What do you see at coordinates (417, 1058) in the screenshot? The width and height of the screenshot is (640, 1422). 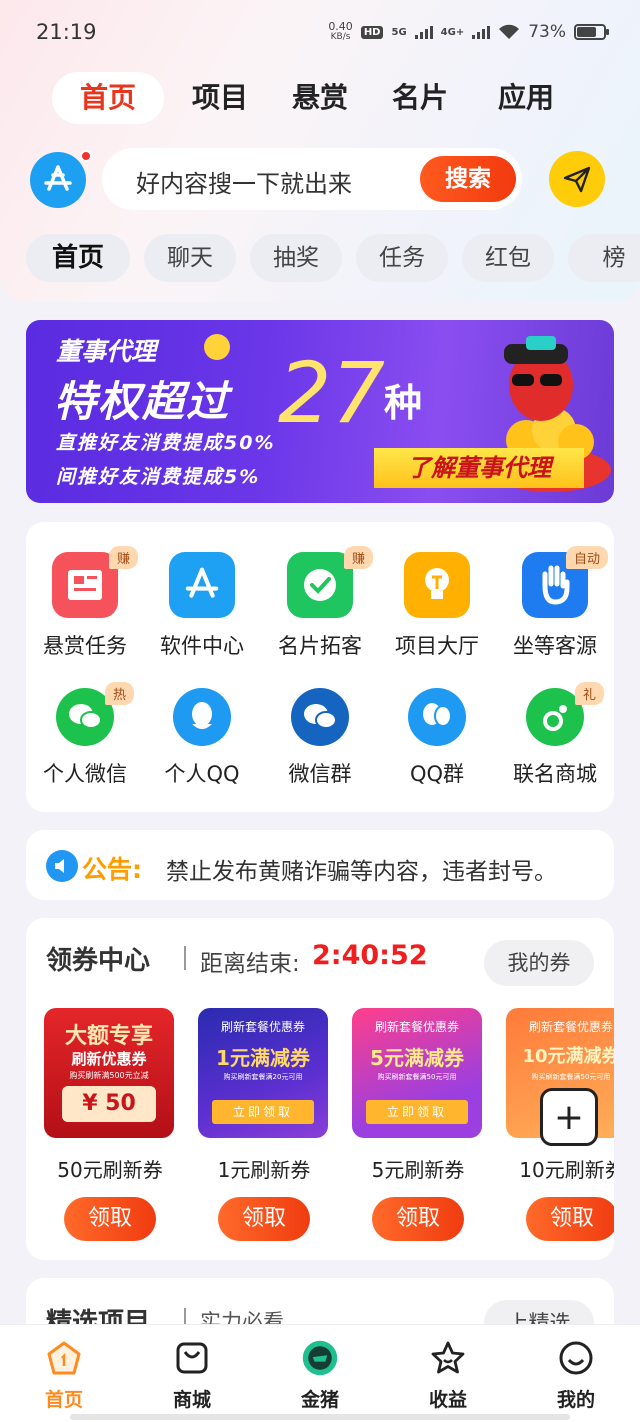 I see `coupon-image-subtitle: 5元满减券` at bounding box center [417, 1058].